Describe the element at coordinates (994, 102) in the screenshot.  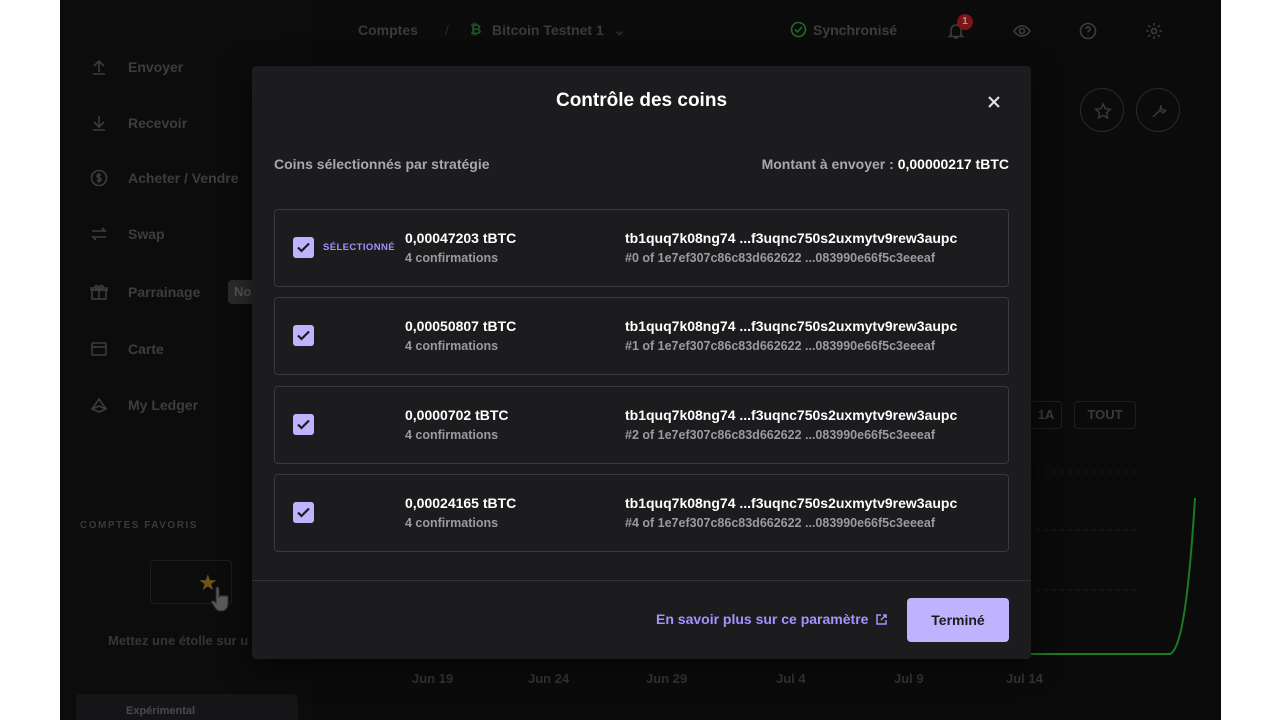
I see `close-icon` at that location.